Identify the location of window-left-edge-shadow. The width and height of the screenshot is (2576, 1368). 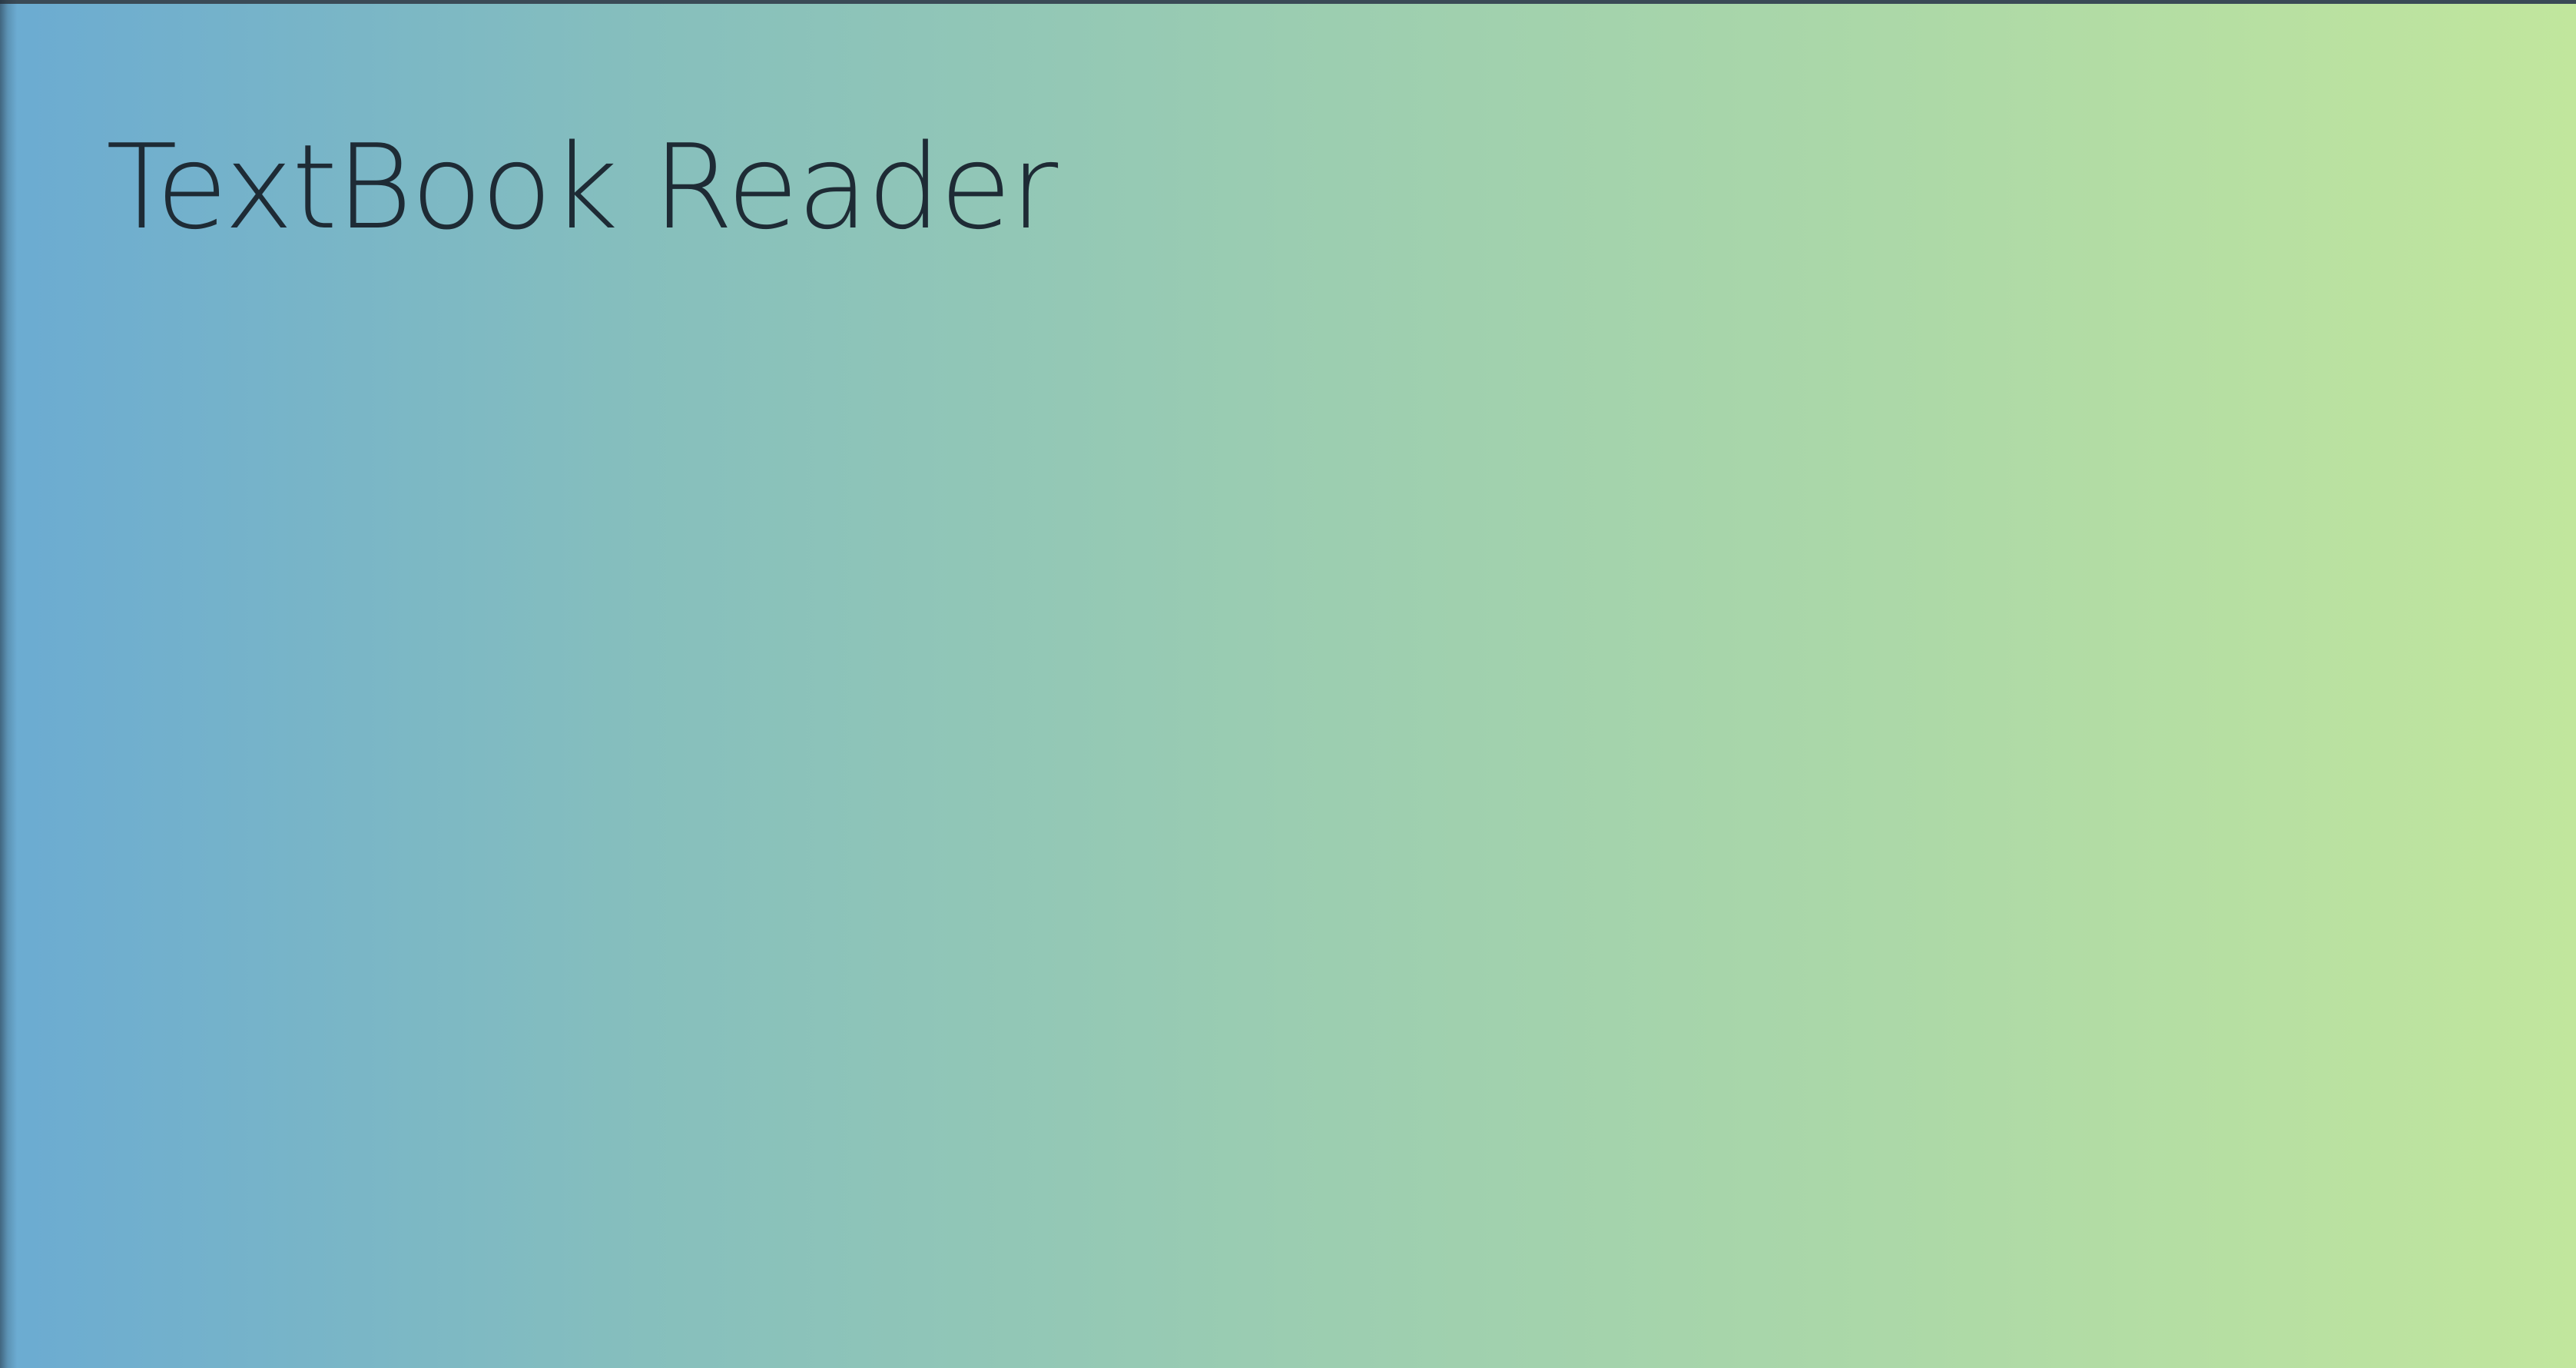
(8, 684).